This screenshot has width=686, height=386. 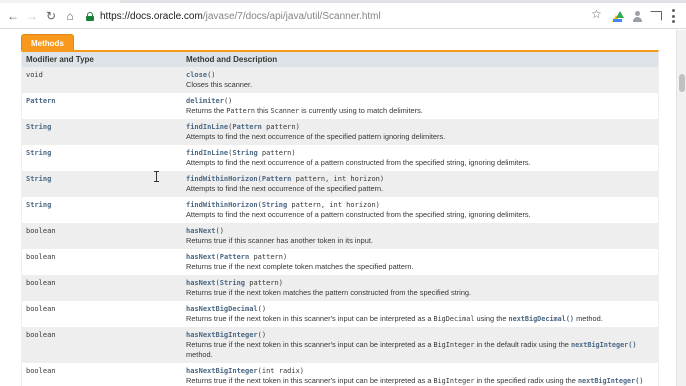 I want to click on menu-icon, so click(x=673, y=16).